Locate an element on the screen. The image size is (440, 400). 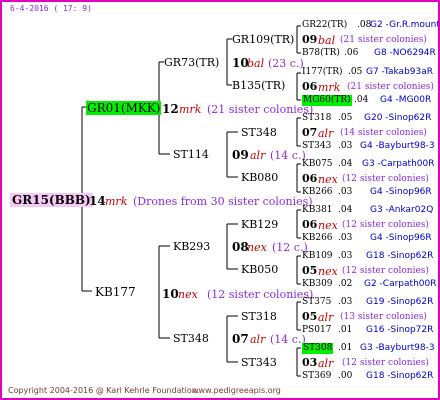
st308-year: .01 is located at coordinates (345, 348).